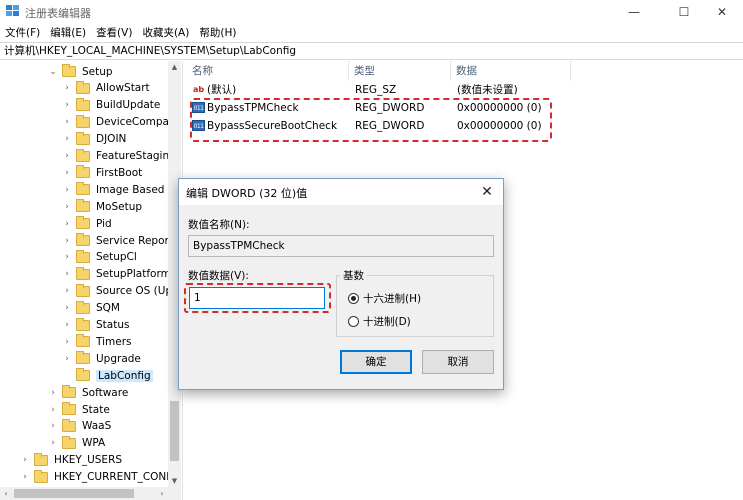  What do you see at coordinates (118, 358) in the screenshot?
I see `tree-item-label: Upgrade` at bounding box center [118, 358].